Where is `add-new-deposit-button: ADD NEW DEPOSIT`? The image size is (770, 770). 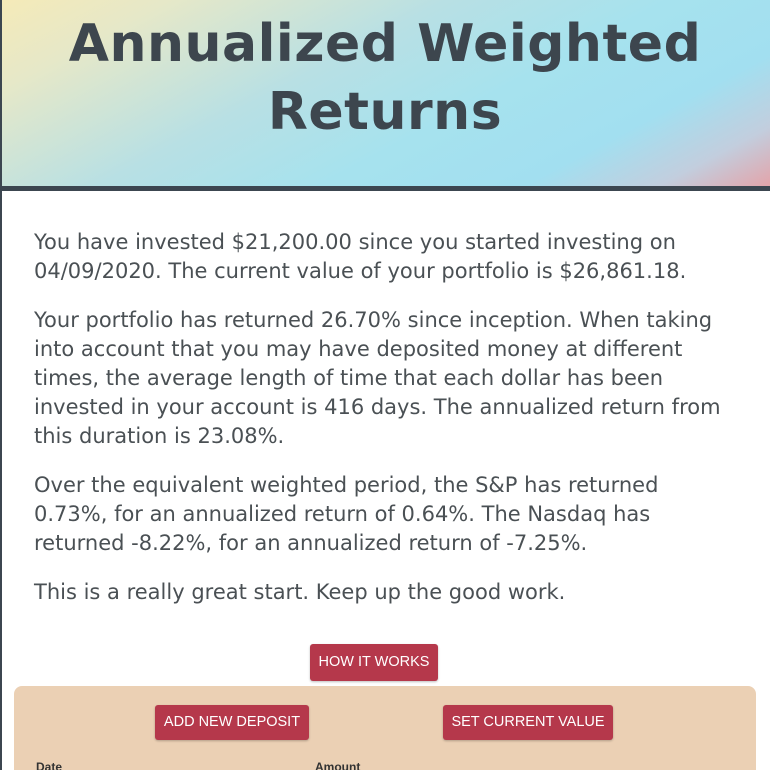
add-new-deposit-button: ADD NEW DEPOSIT is located at coordinates (232, 722).